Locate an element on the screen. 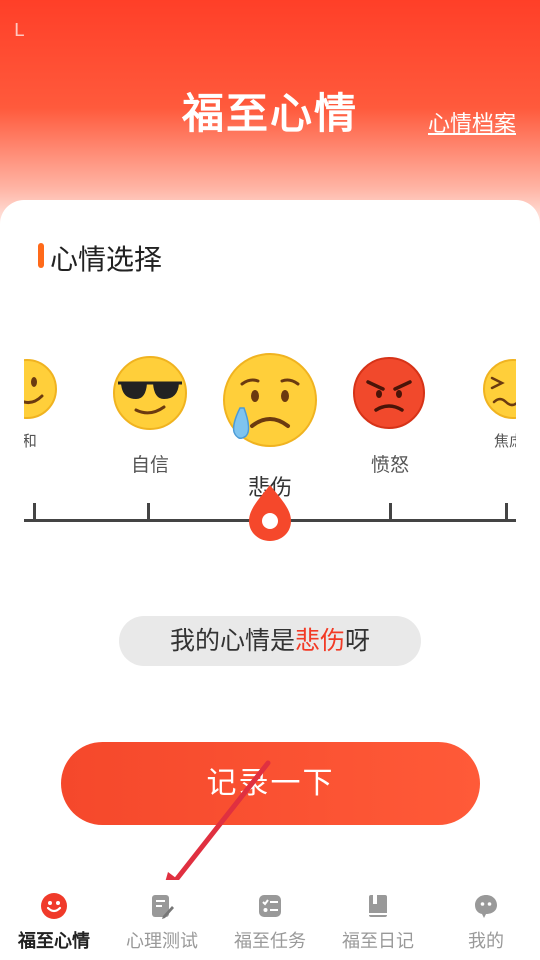 The width and height of the screenshot is (540, 960). angry-emoji-icon is located at coordinates (389, 393).